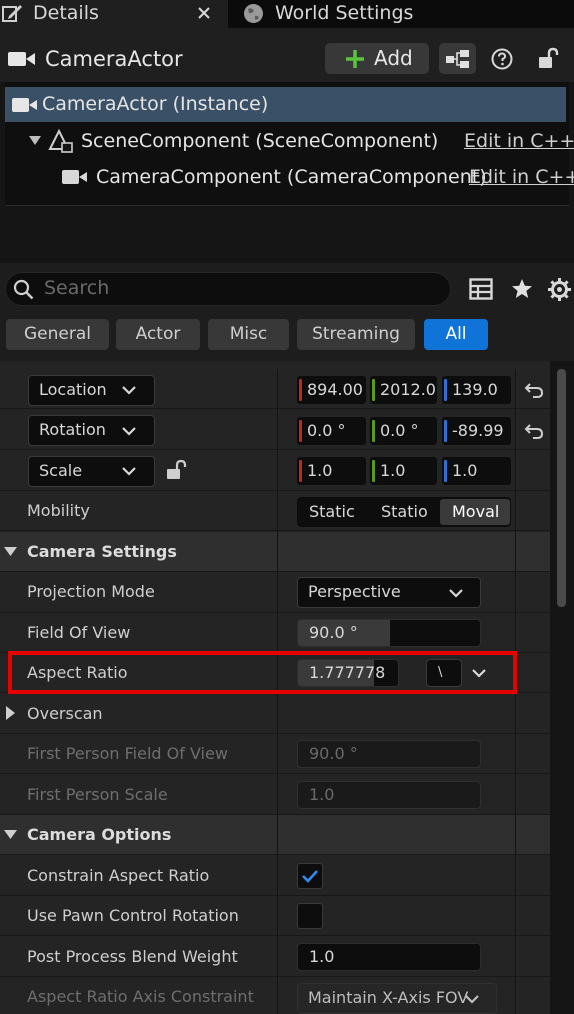  I want to click on tree-item-root-label: CameraActor (Instance), so click(155, 104).